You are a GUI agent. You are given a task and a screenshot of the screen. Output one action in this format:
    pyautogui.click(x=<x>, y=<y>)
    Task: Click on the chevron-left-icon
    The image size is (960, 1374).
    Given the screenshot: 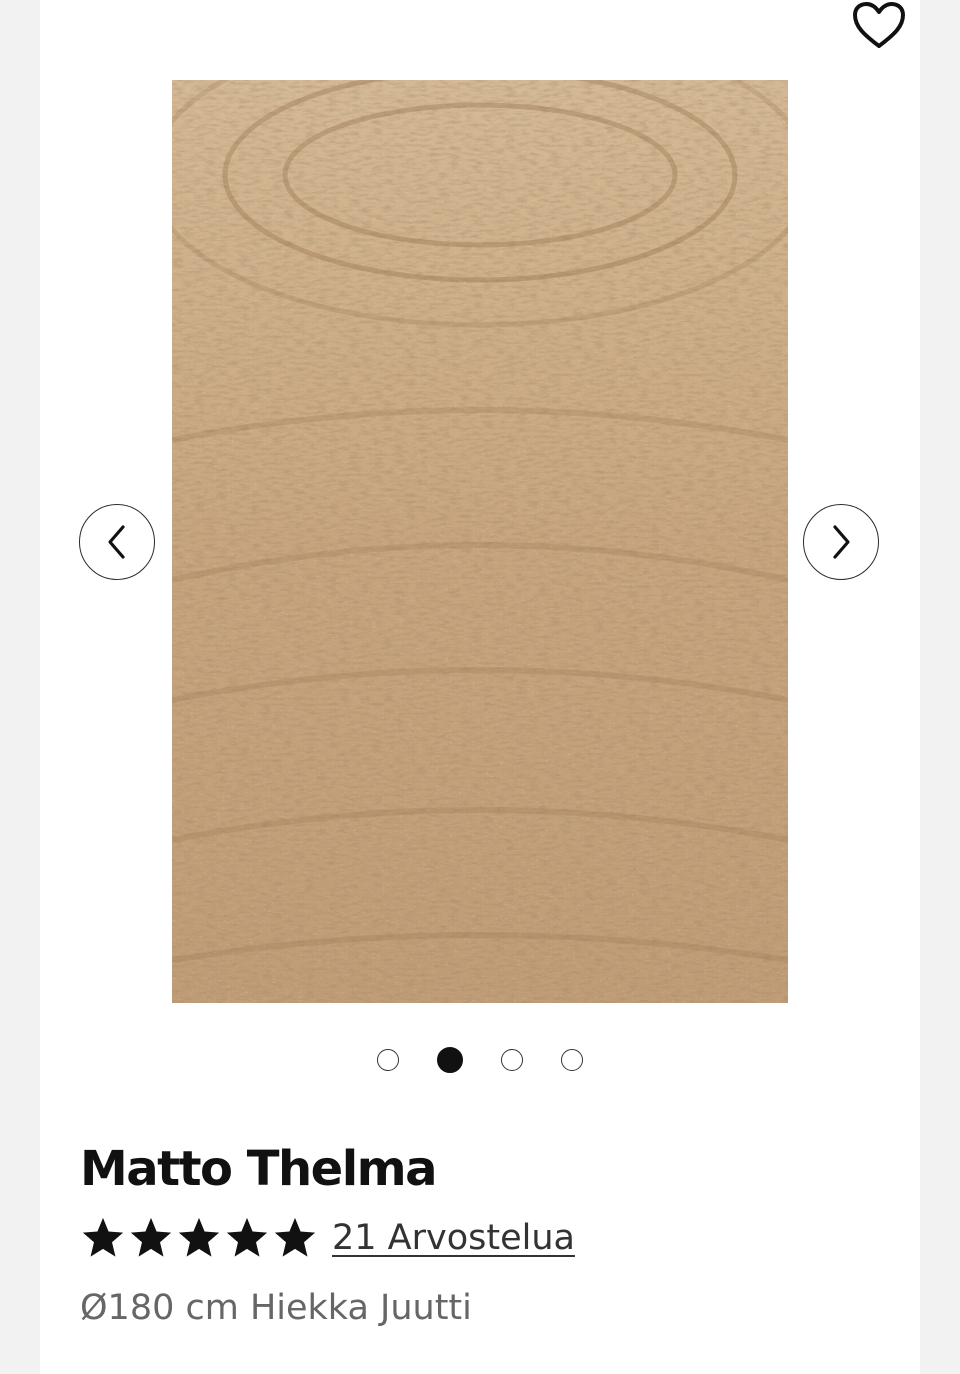 What is the action you would take?
    pyautogui.click(x=116, y=542)
    